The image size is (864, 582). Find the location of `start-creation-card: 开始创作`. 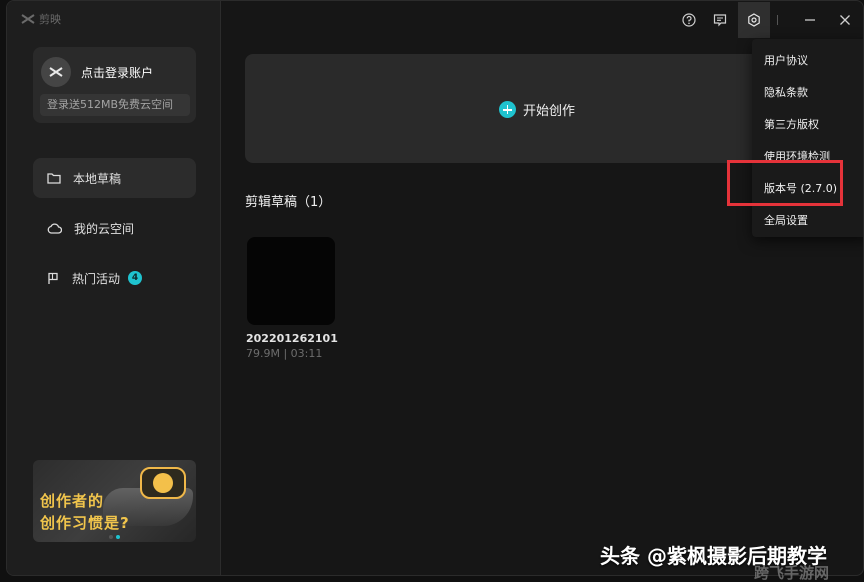

start-creation-card: 开始创作 is located at coordinates (505, 108).